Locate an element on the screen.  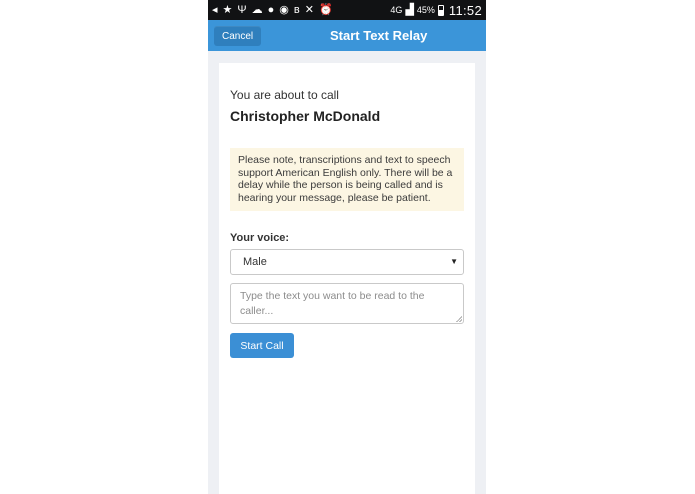
mute-icon: ✕ is located at coordinates (309, 9).